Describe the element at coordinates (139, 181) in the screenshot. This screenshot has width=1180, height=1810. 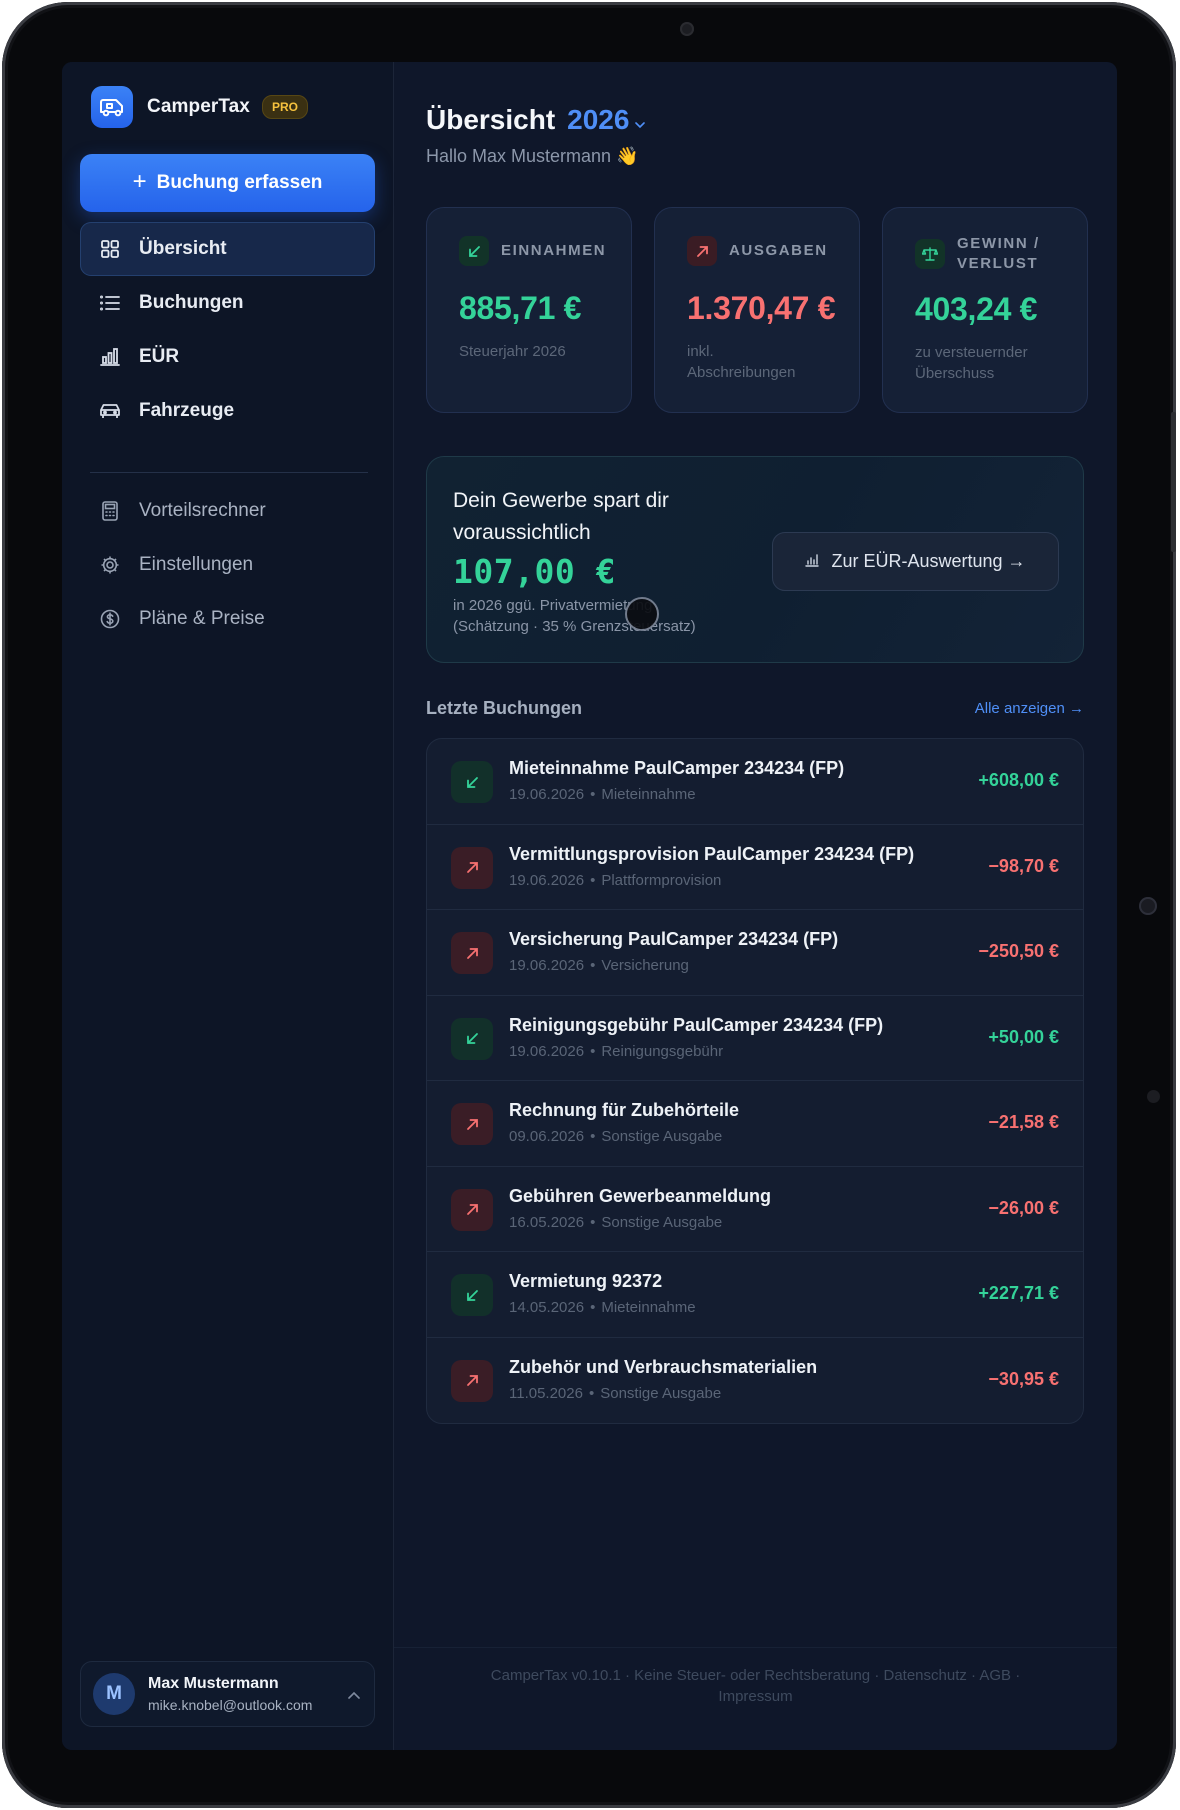
I see `plus-icon: +` at that location.